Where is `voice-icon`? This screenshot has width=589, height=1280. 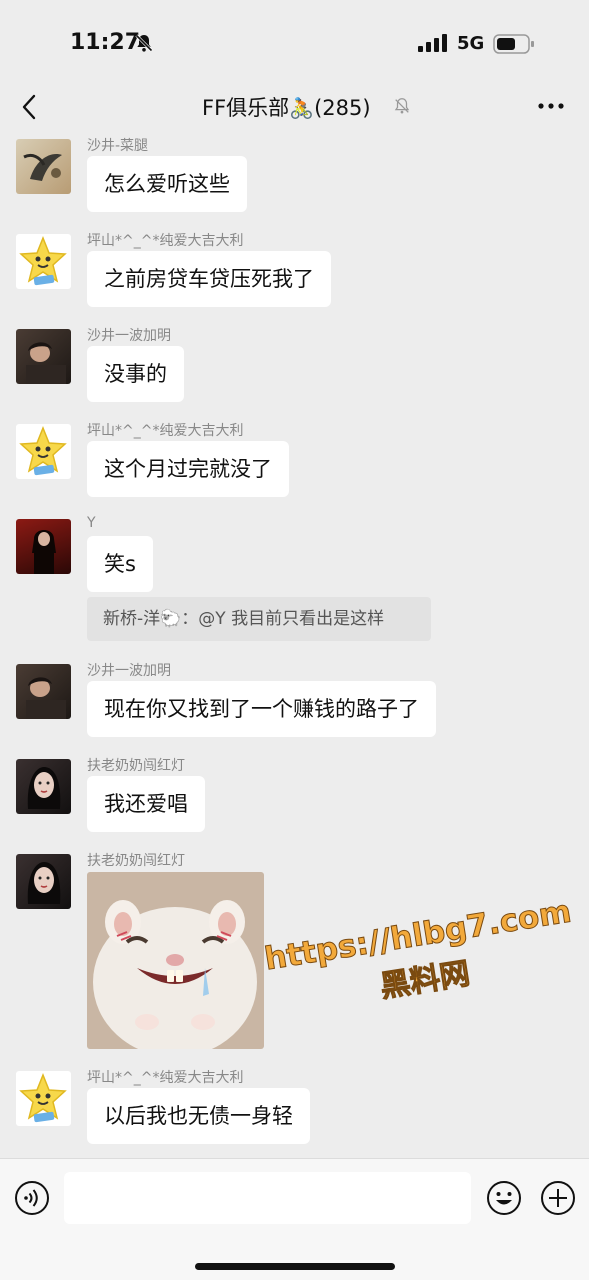
voice-icon is located at coordinates (32, 1198).